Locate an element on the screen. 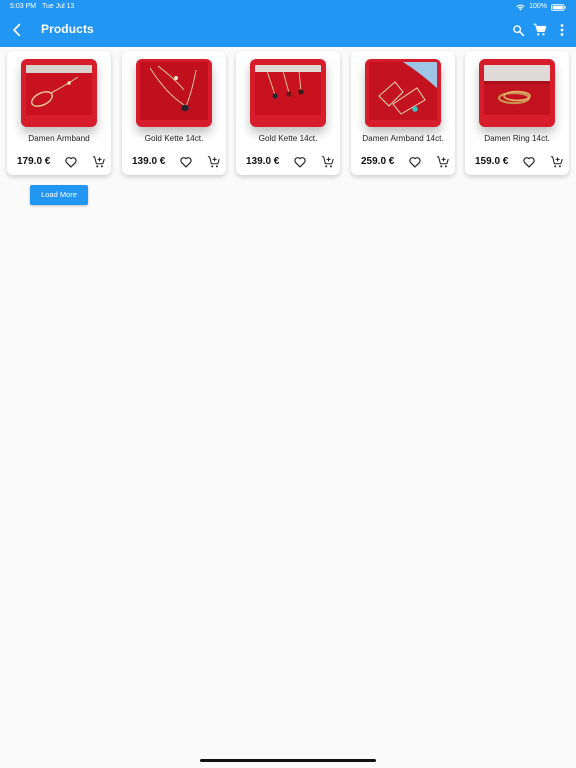 Image resolution: width=576 pixels, height=768 pixels. product-name: Damen Armband 14ct. is located at coordinates (403, 138).